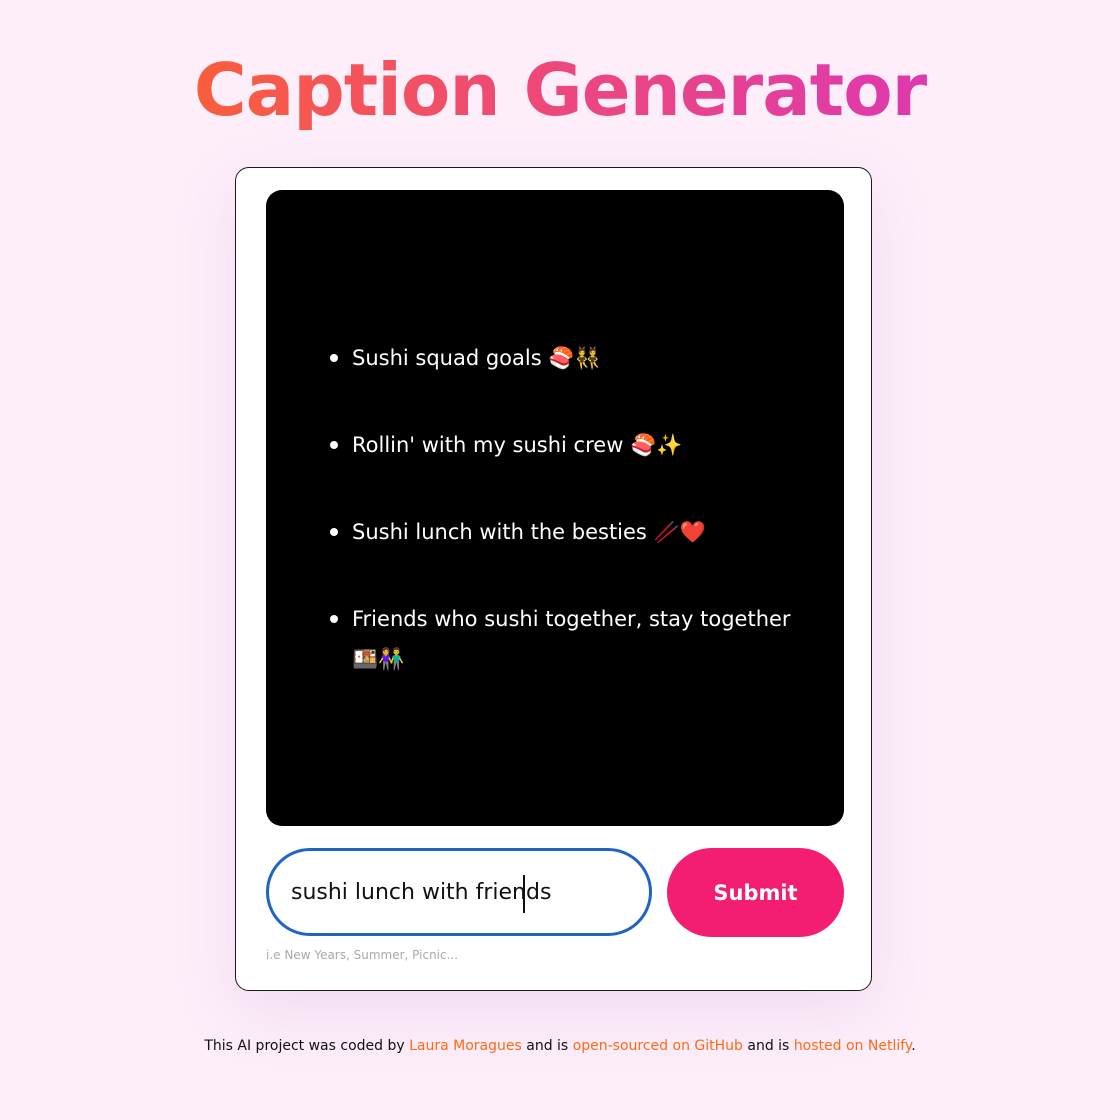 This screenshot has width=1120, height=1120. I want to click on caption-item: Sushi lunch with the besties 🥢❤️, so click(568, 532).